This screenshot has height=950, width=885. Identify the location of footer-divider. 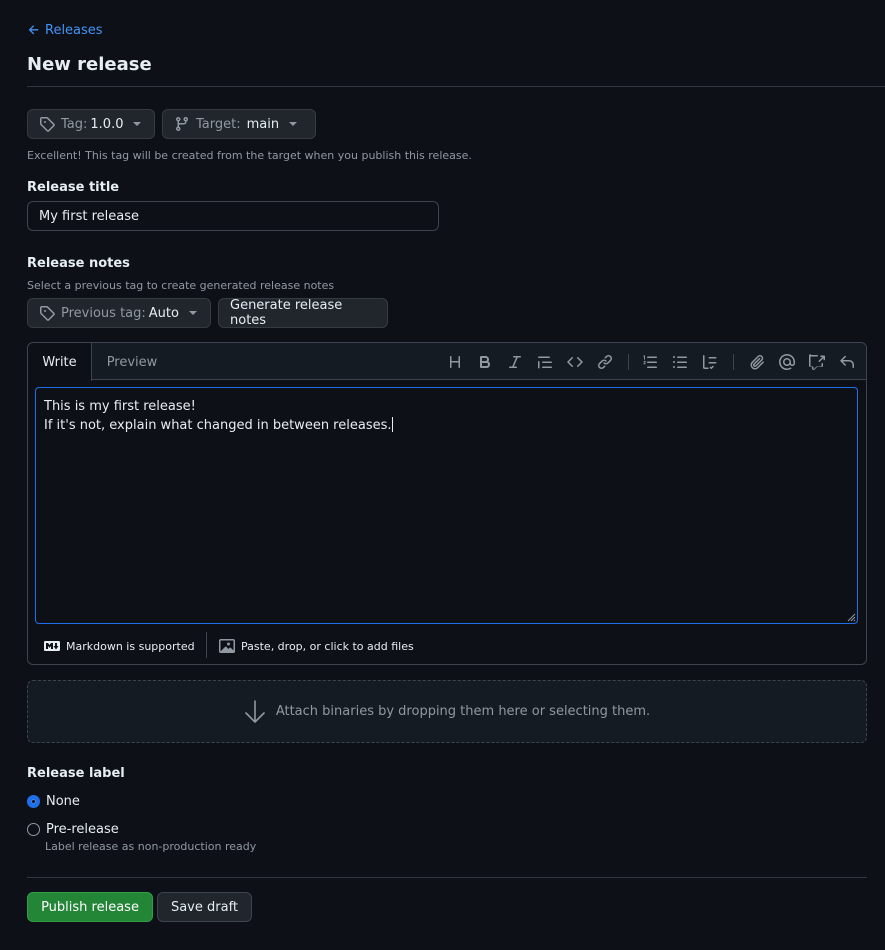
(206, 645).